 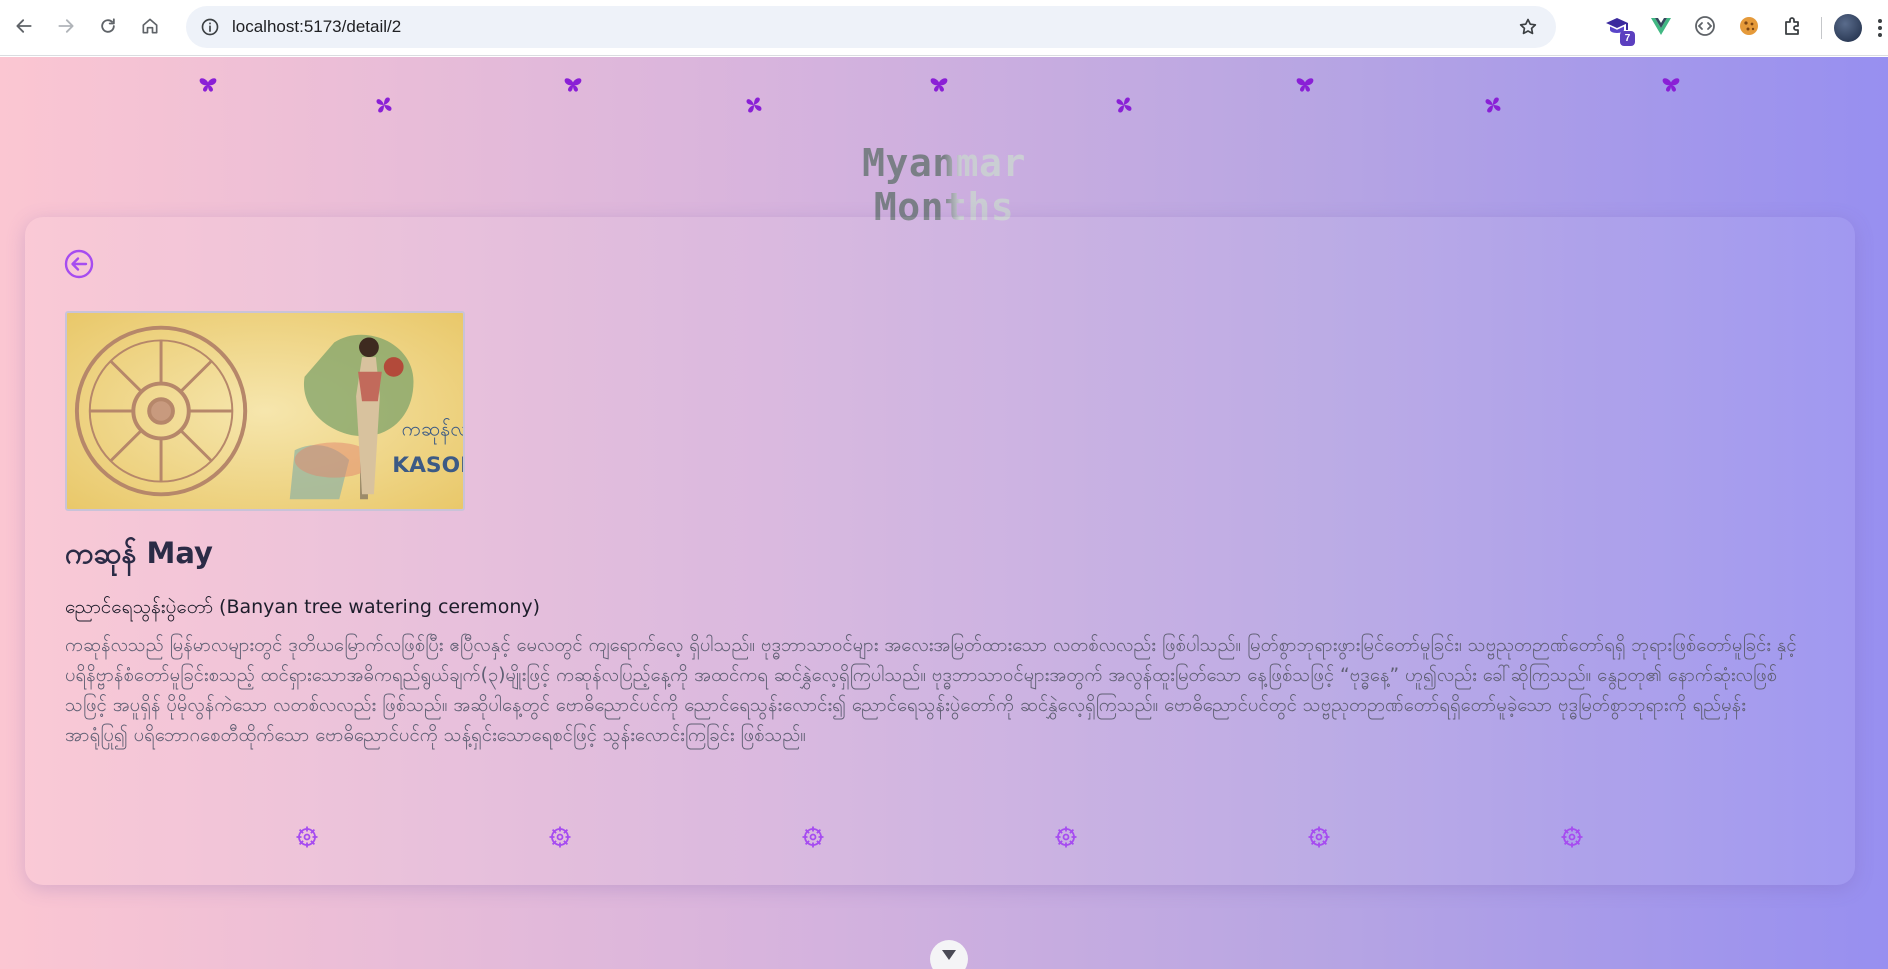 I want to click on forward-button, so click(x=66, y=28).